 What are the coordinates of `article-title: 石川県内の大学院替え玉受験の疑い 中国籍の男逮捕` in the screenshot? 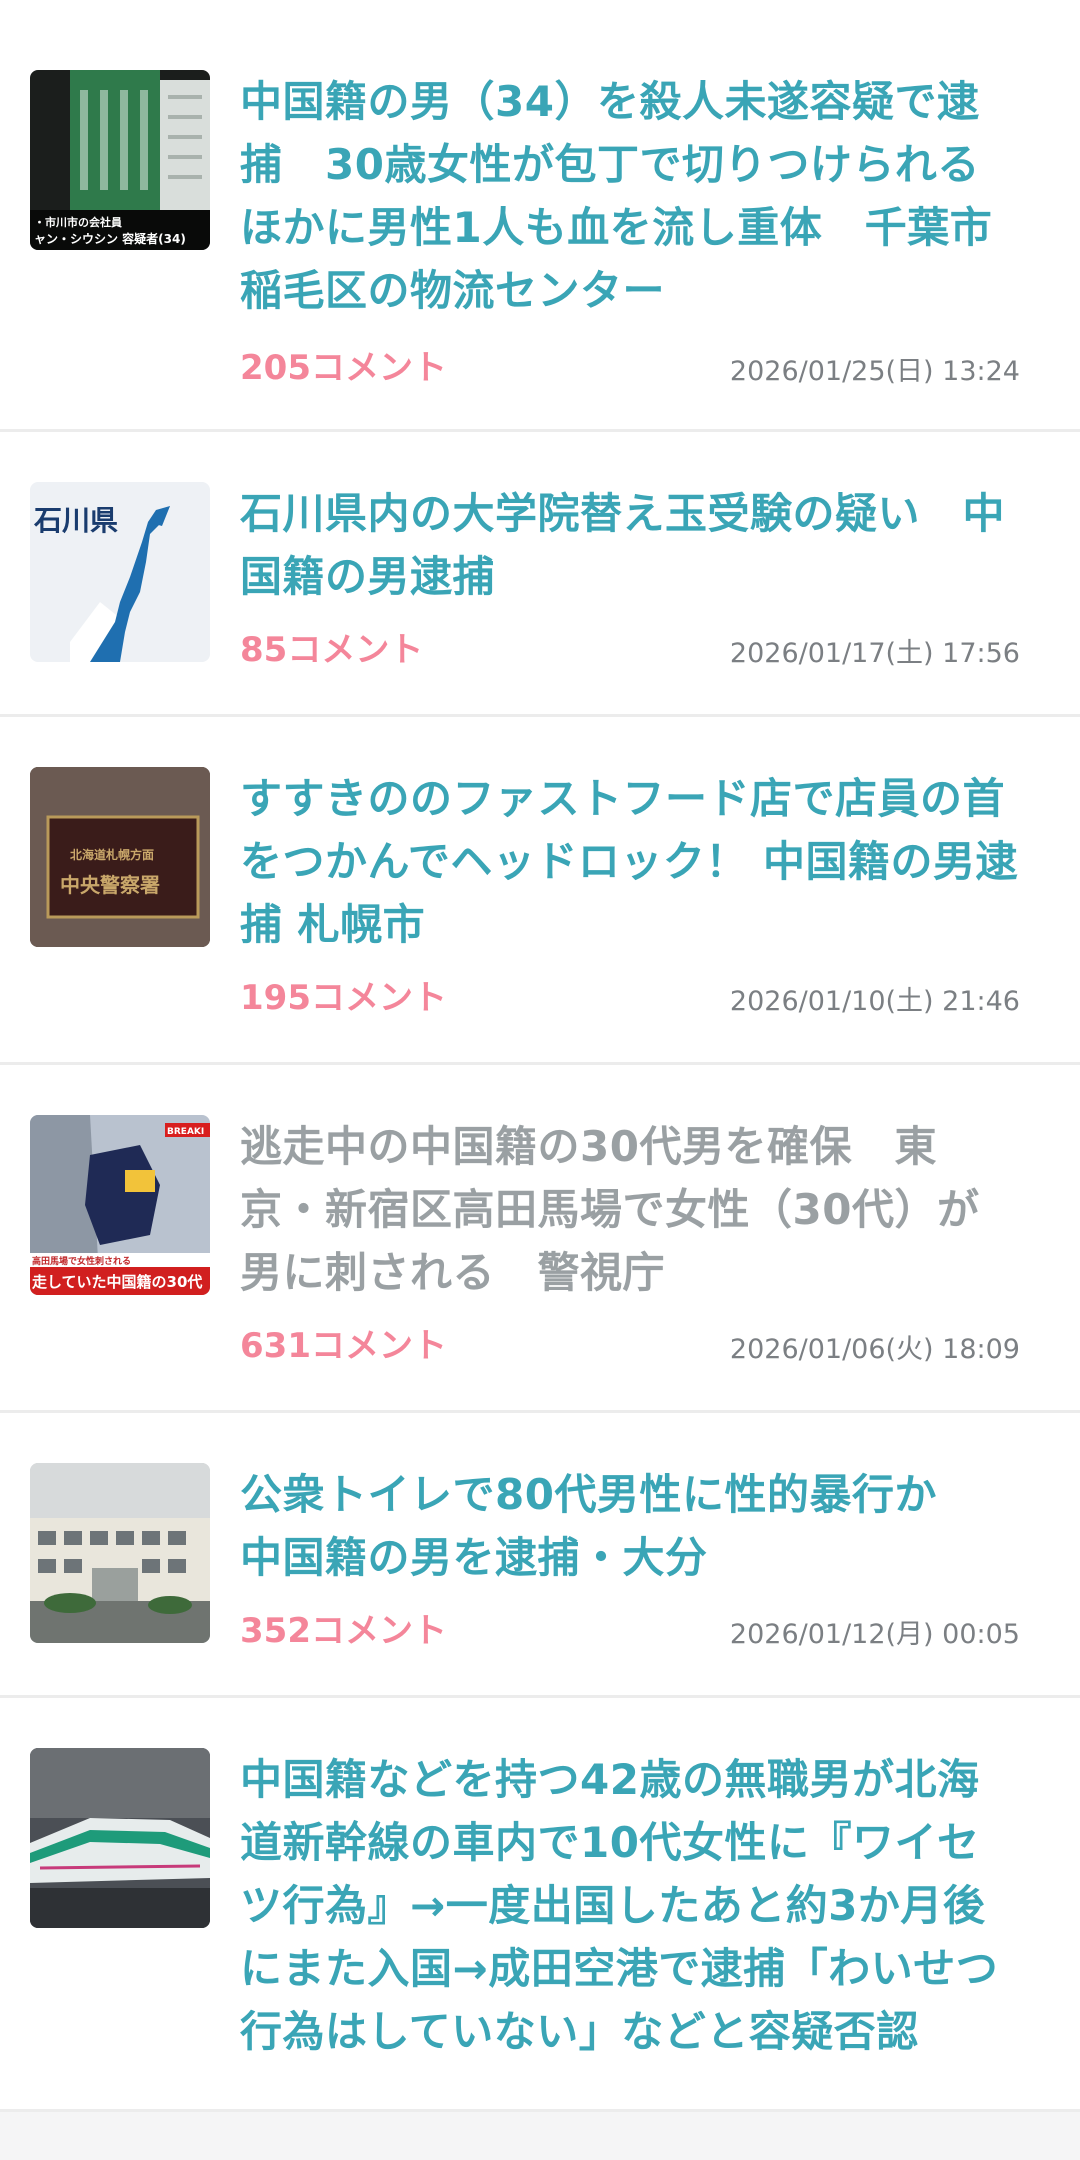 It's located at (630, 545).